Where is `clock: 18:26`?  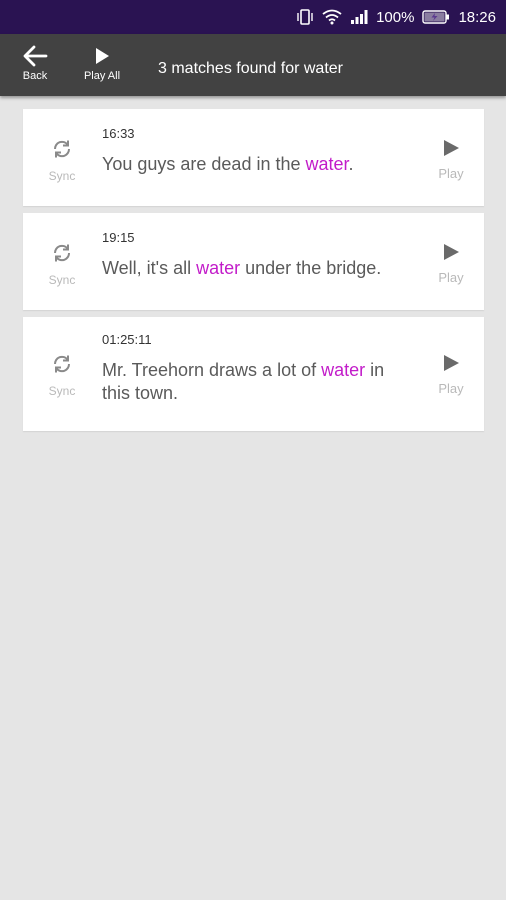
clock: 18:26 is located at coordinates (477, 17).